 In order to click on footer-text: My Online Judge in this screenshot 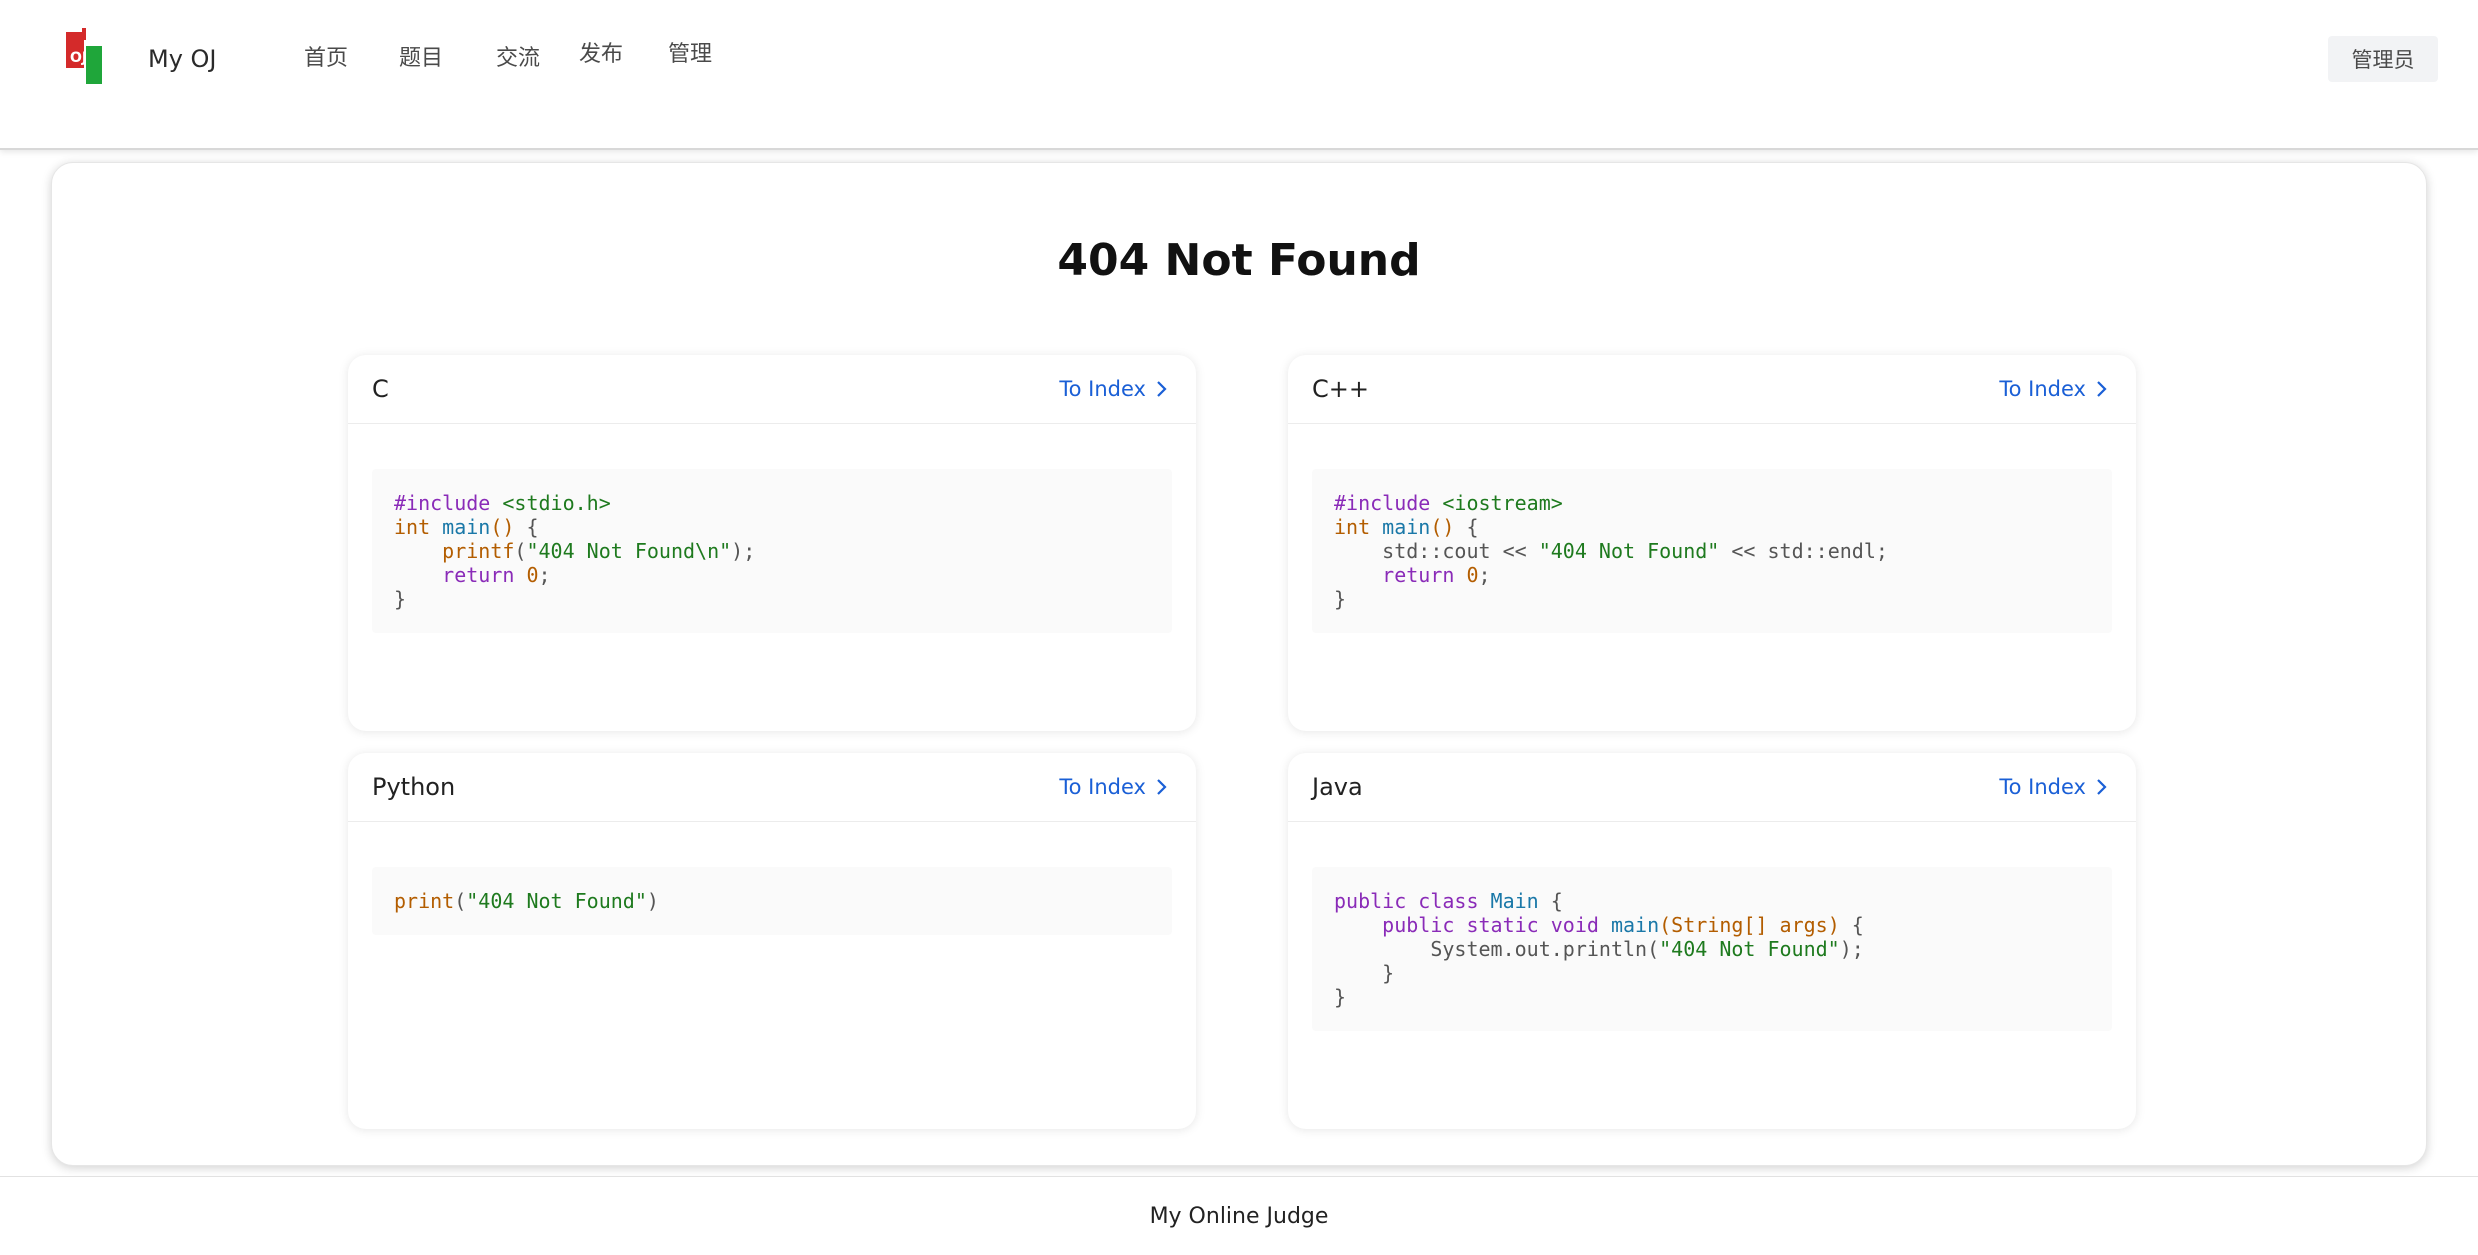, I will do `click(1239, 1216)`.